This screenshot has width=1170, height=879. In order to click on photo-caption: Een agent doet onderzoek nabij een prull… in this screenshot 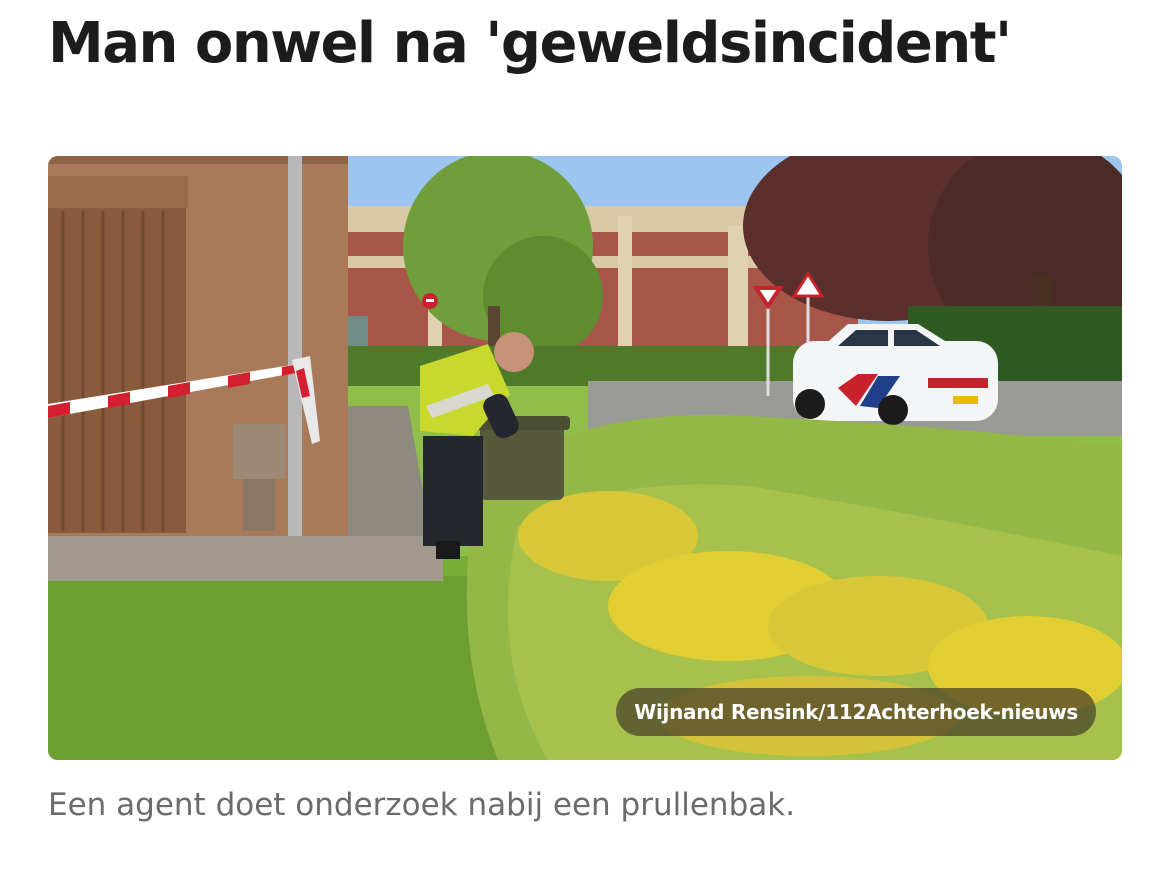, I will do `click(422, 805)`.